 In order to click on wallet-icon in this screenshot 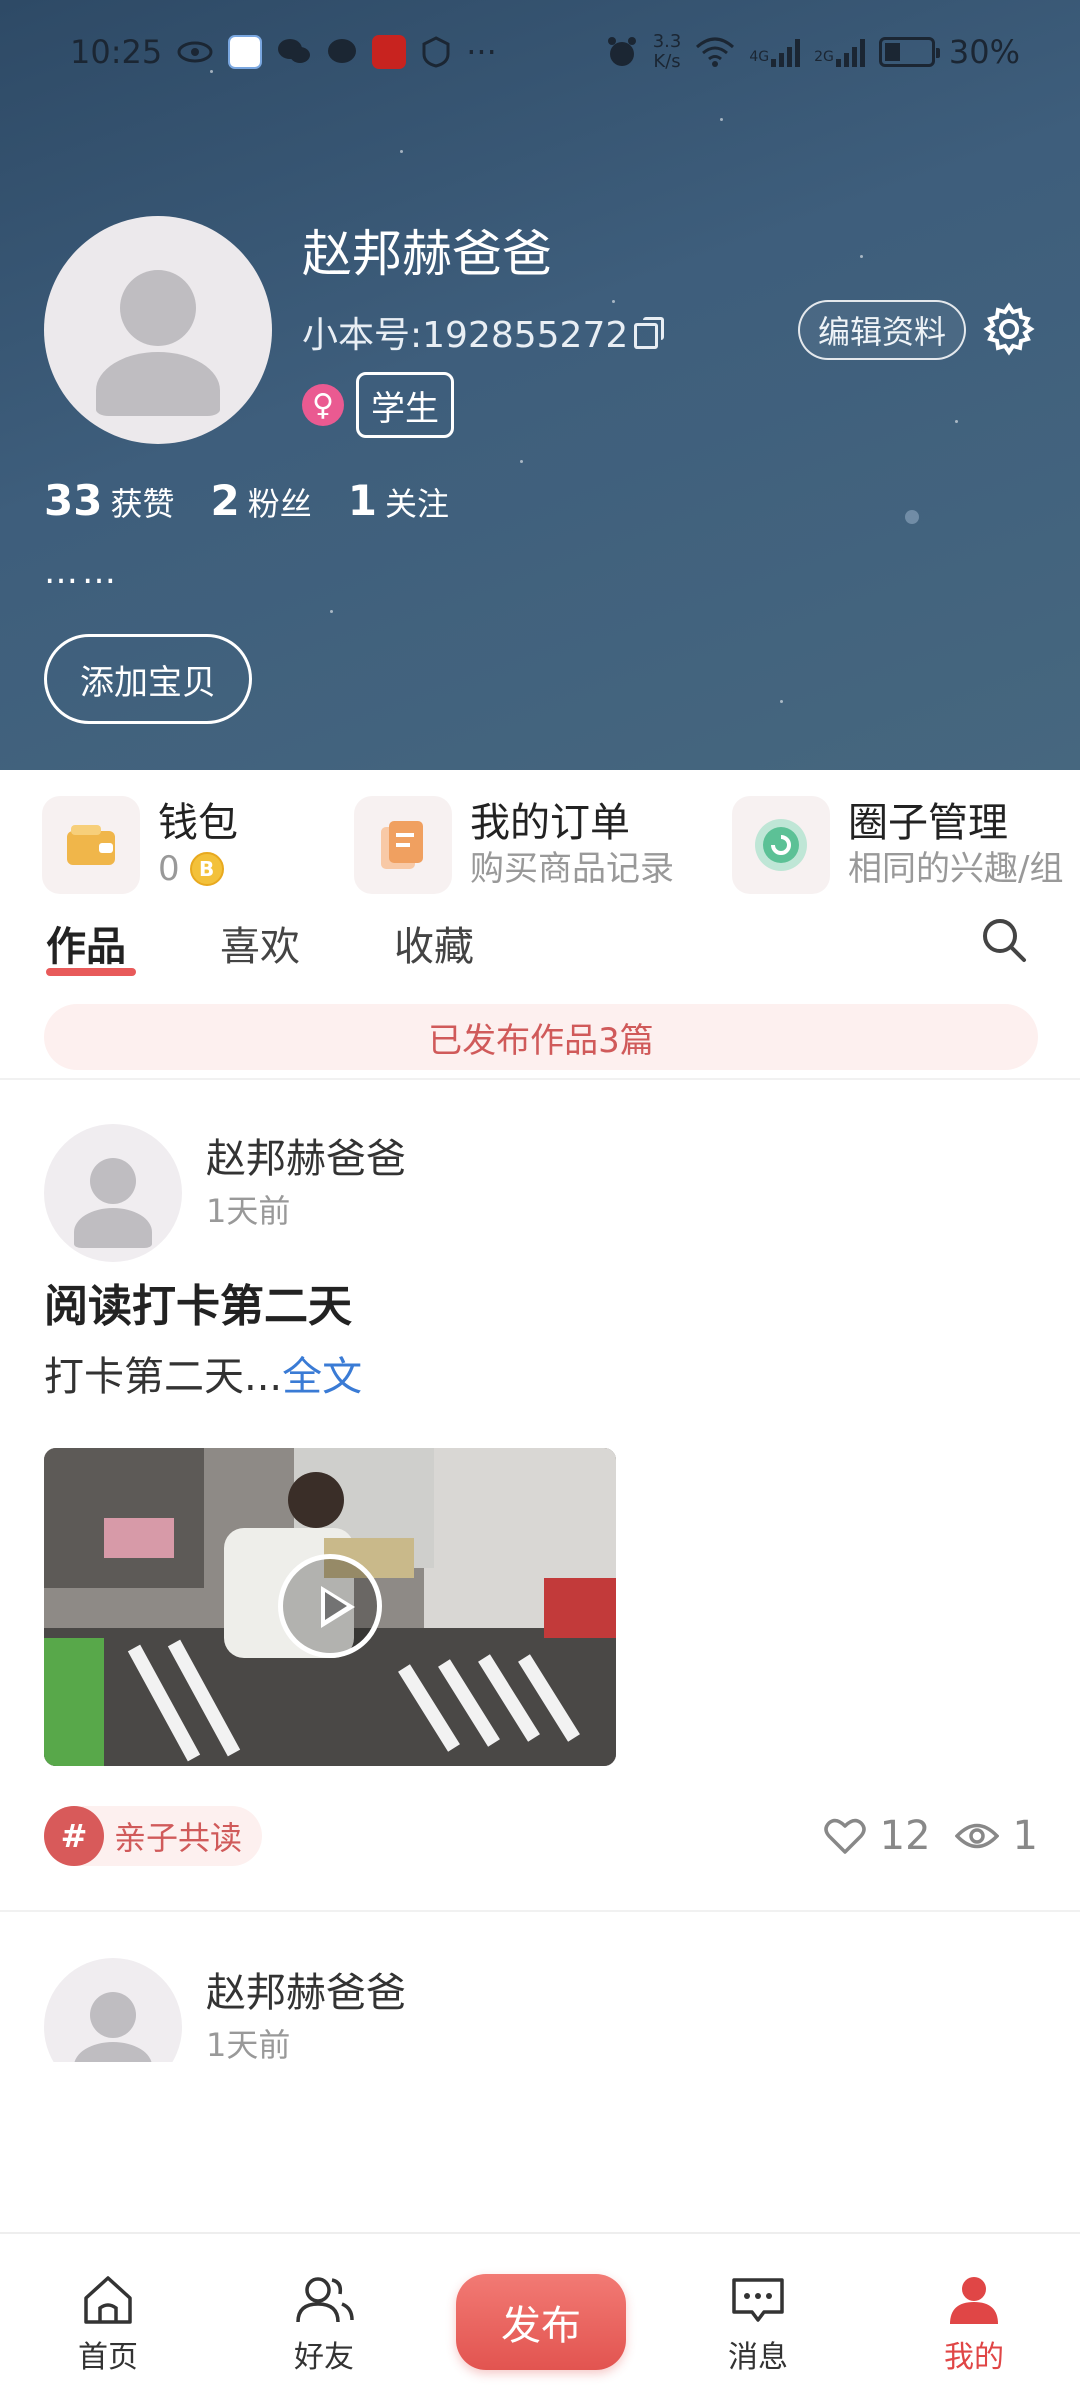, I will do `click(91, 845)`.